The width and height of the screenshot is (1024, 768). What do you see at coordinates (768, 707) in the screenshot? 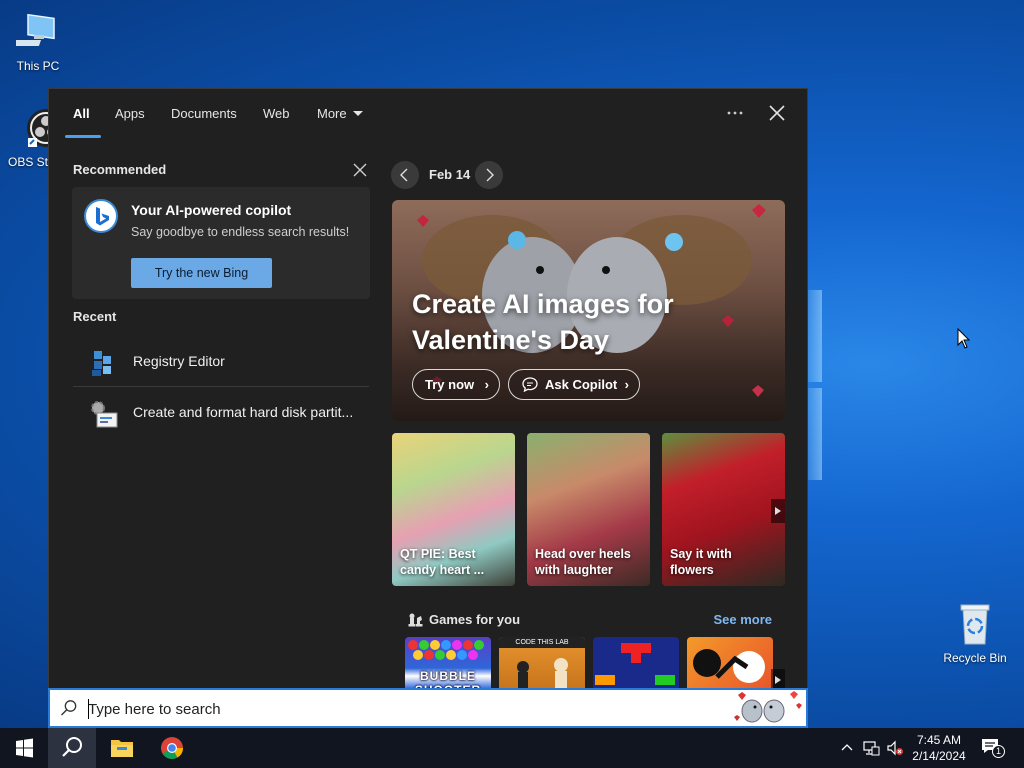
I see `valentines-lovebirds-icon` at bounding box center [768, 707].